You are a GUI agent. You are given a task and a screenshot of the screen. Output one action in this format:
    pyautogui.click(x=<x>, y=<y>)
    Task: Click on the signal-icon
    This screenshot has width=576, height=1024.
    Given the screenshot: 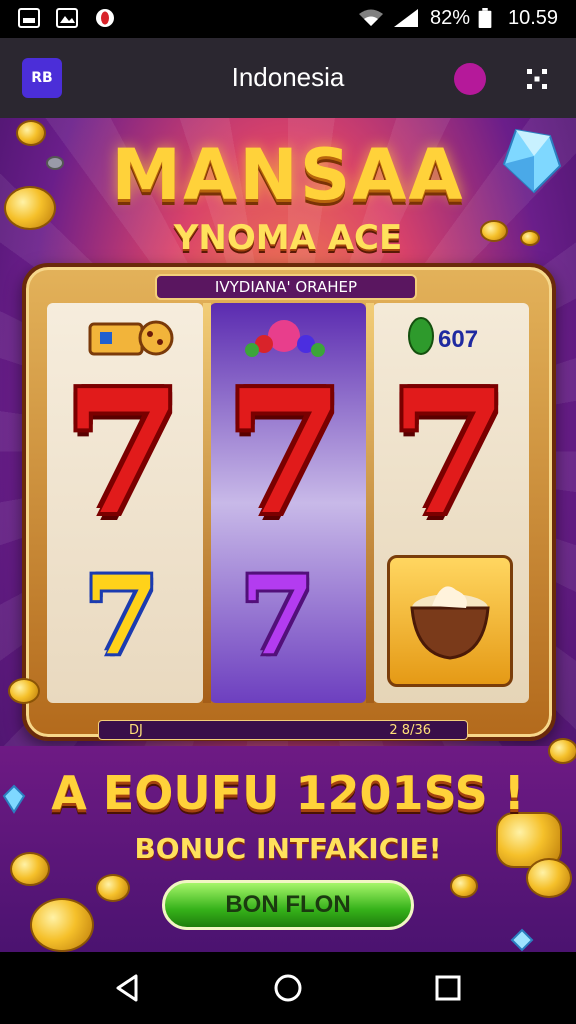 What is the action you would take?
    pyautogui.click(x=406, y=18)
    